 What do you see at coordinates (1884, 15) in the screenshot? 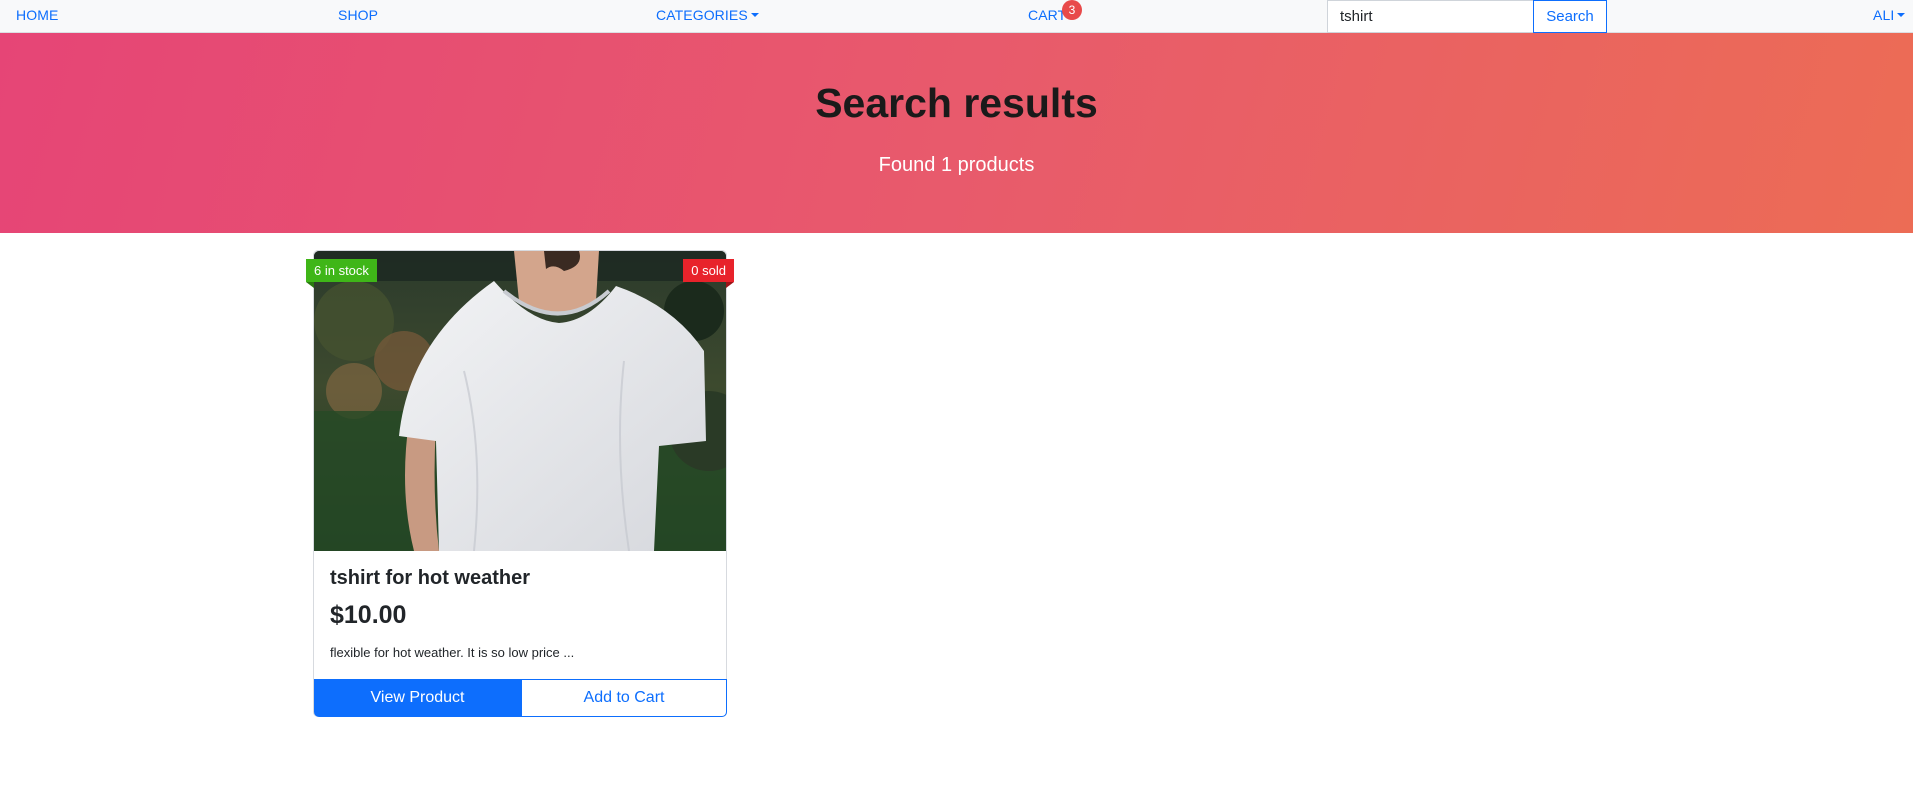
I see `user-menu-label: ALI` at bounding box center [1884, 15].